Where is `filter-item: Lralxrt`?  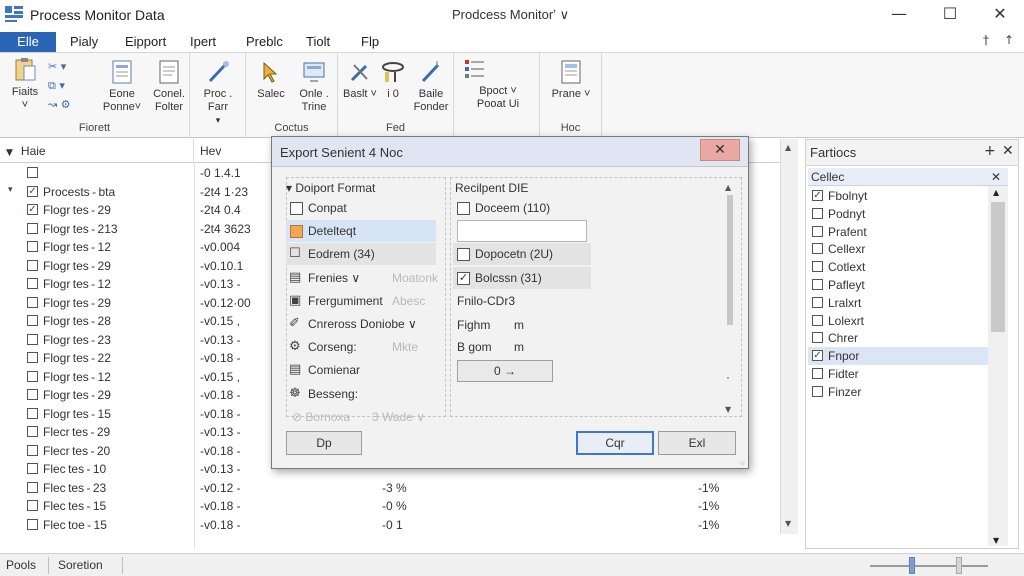 filter-item: Lralxrt is located at coordinates (898, 303).